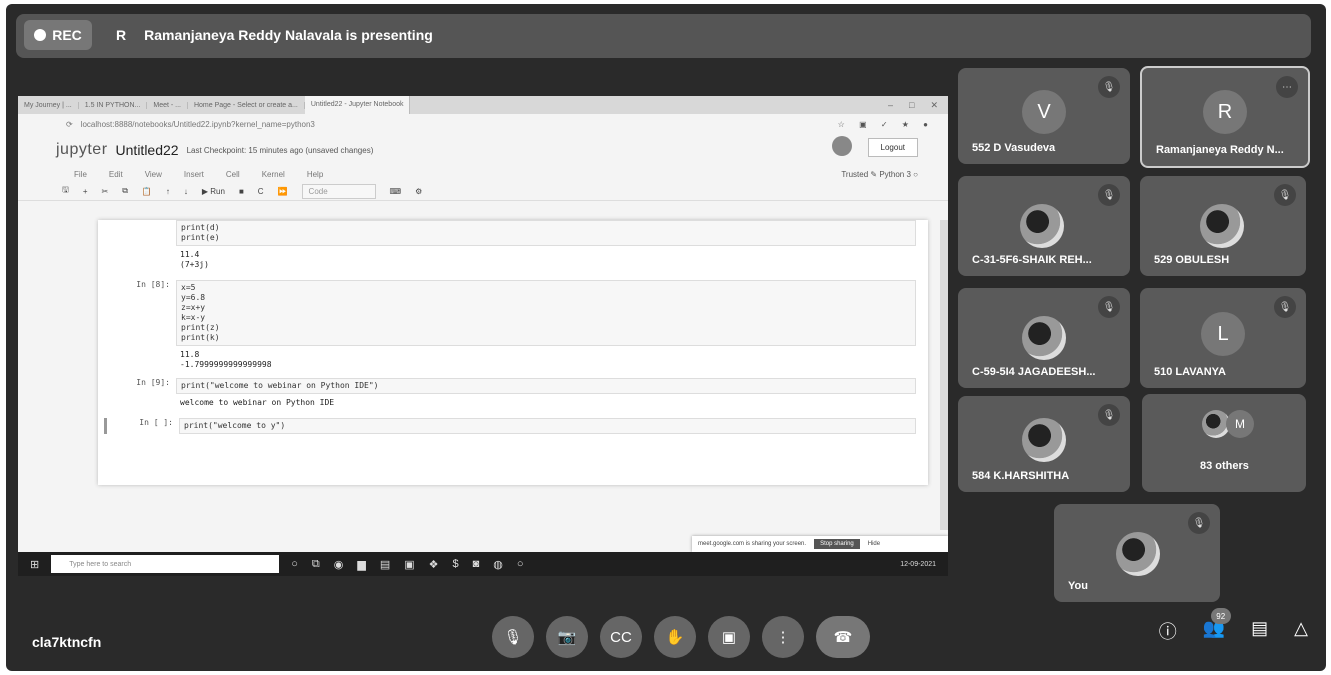  What do you see at coordinates (456, 564) in the screenshot?
I see `app-icon: $` at bounding box center [456, 564].